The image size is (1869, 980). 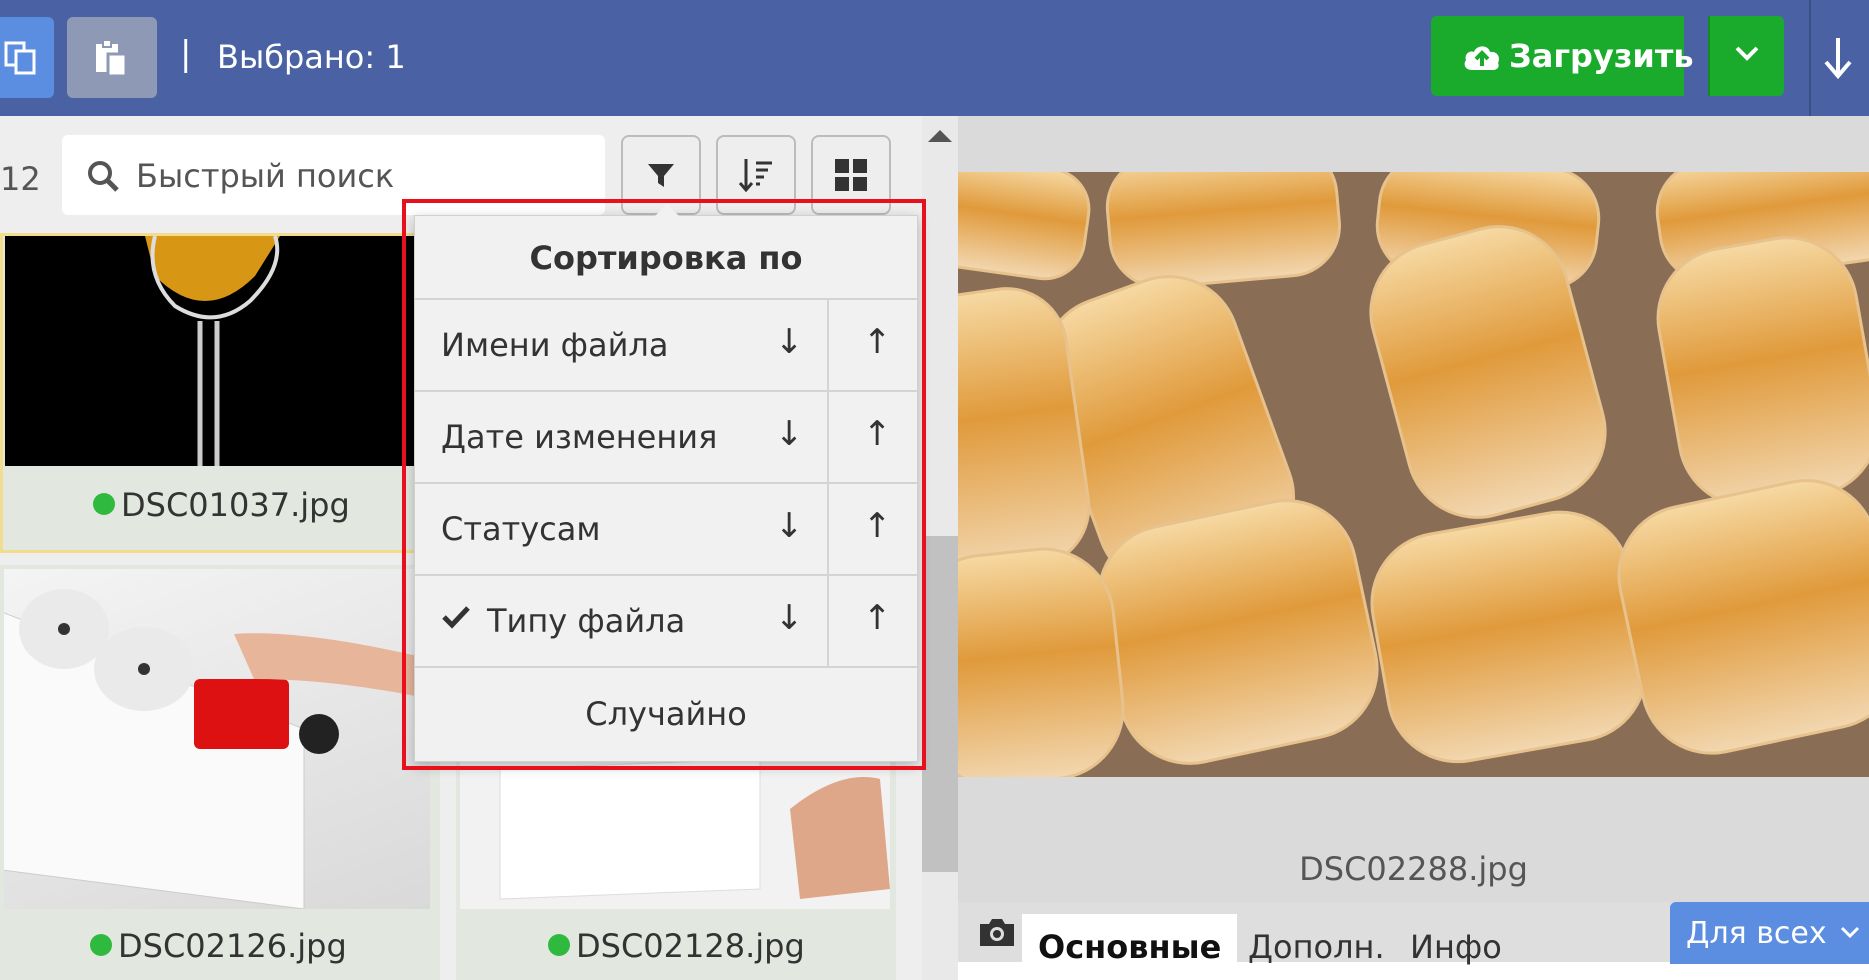 What do you see at coordinates (20, 179) in the screenshot?
I see `file-count: 12` at bounding box center [20, 179].